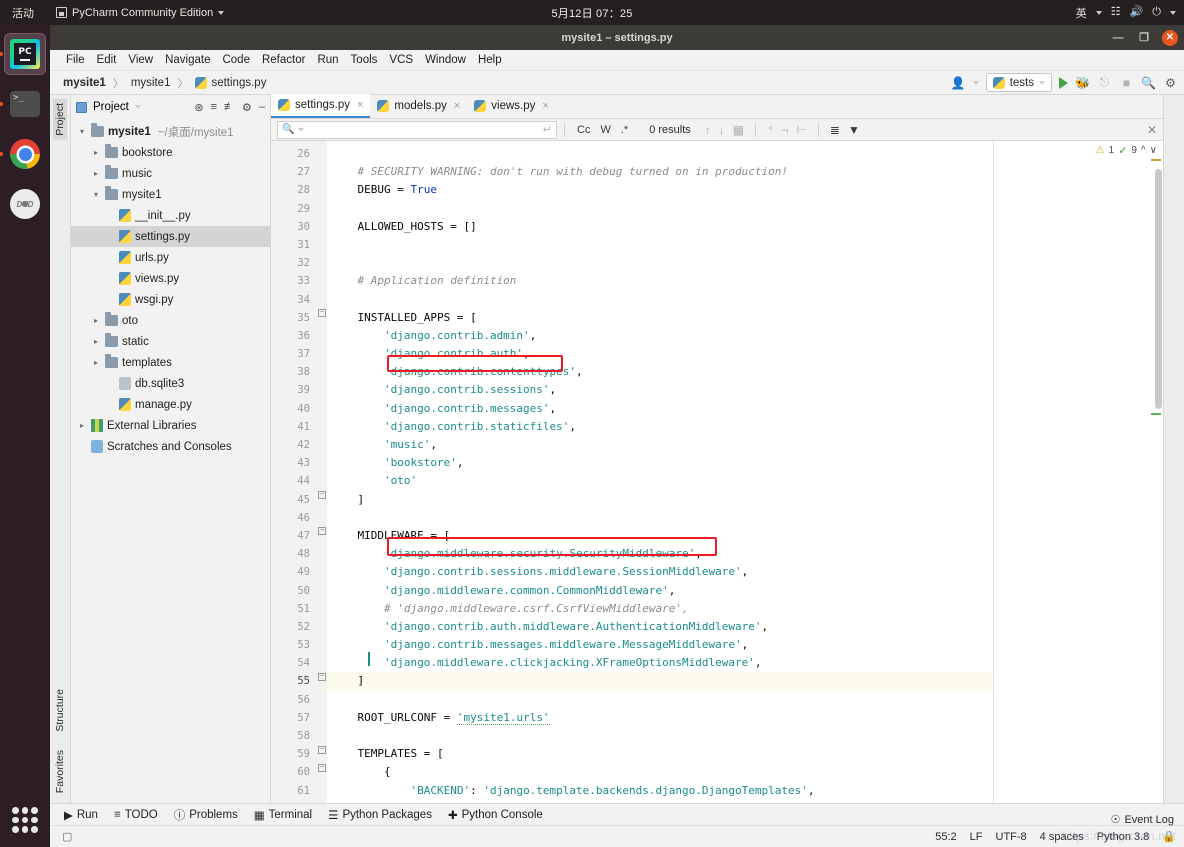  I want to click on tree-node-oto: ▸ oto, so click(170, 320).